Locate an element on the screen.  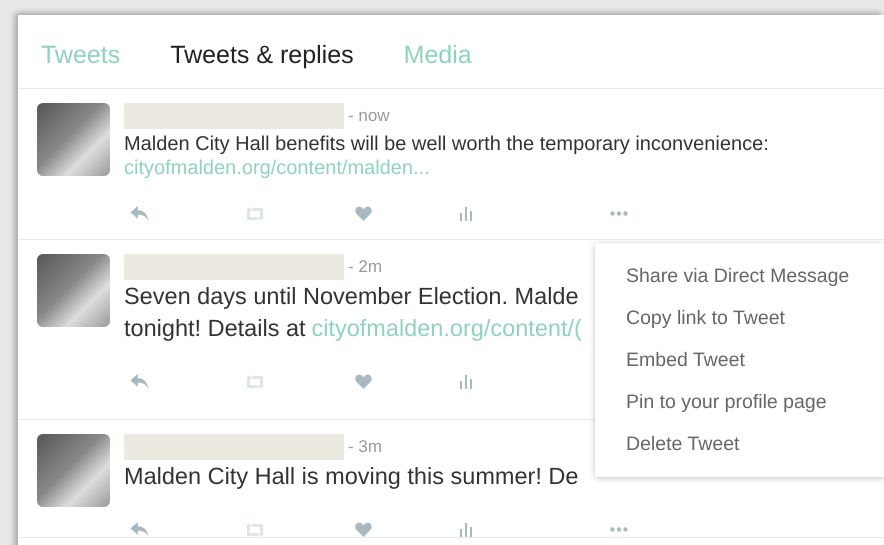
tweet-time: - 2m is located at coordinates (365, 267).